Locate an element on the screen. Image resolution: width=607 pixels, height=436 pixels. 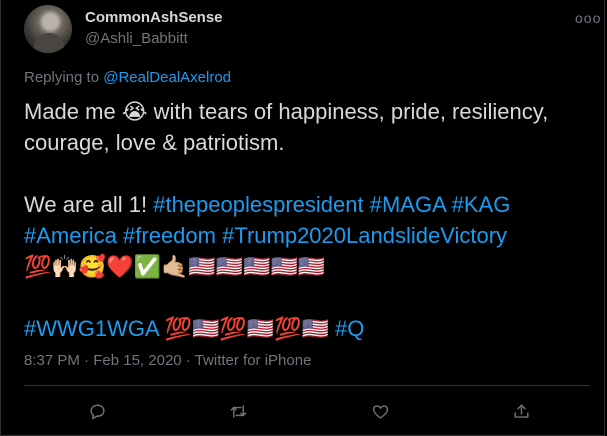
retweet-button is located at coordinates (238, 411).